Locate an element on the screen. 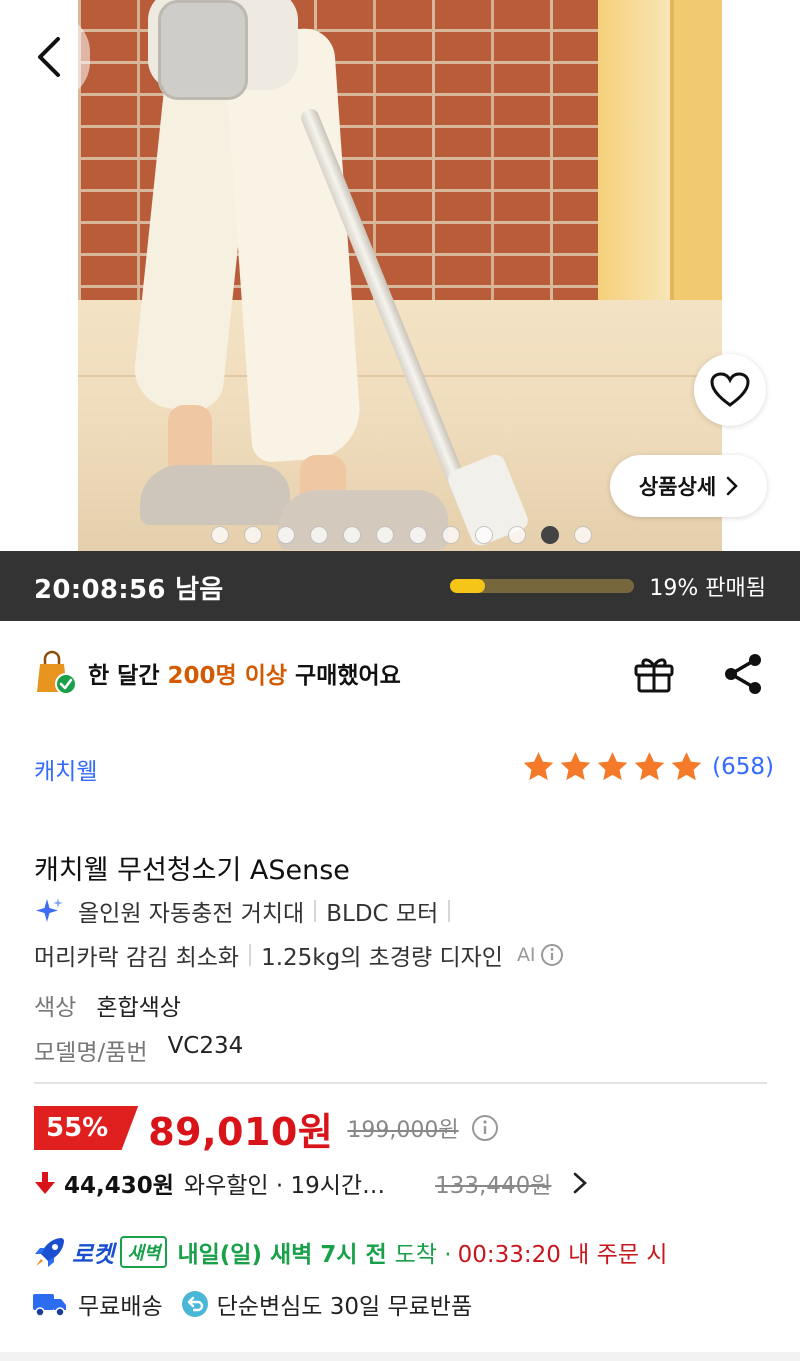 This screenshot has width=800, height=1361. purchase-highlight: 200명 이상 is located at coordinates (227, 676).